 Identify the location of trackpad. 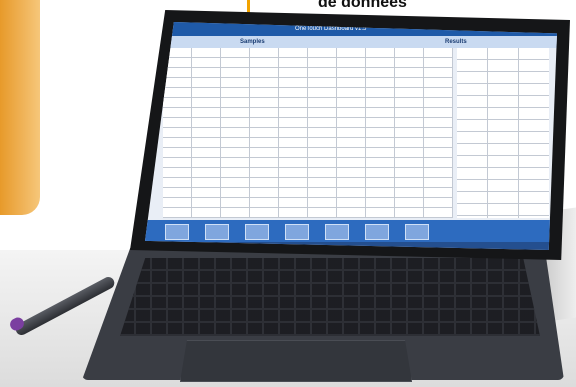
(296, 361).